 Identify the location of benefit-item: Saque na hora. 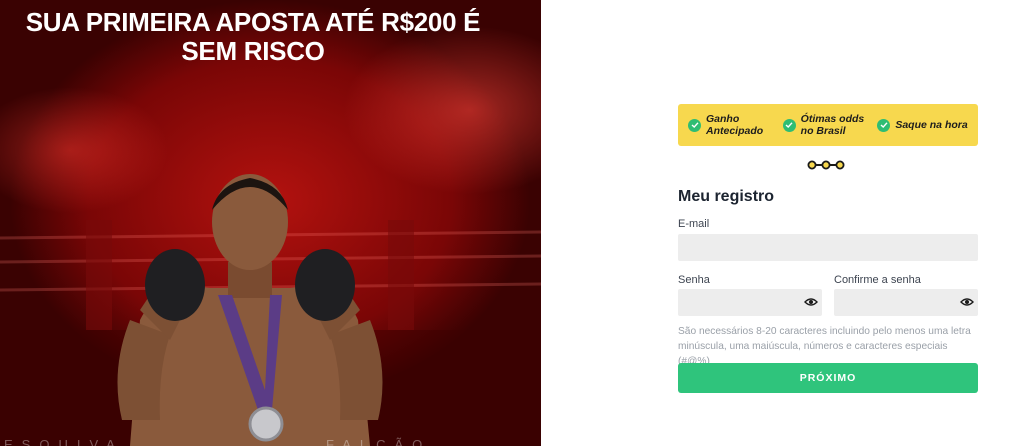
(924, 125).